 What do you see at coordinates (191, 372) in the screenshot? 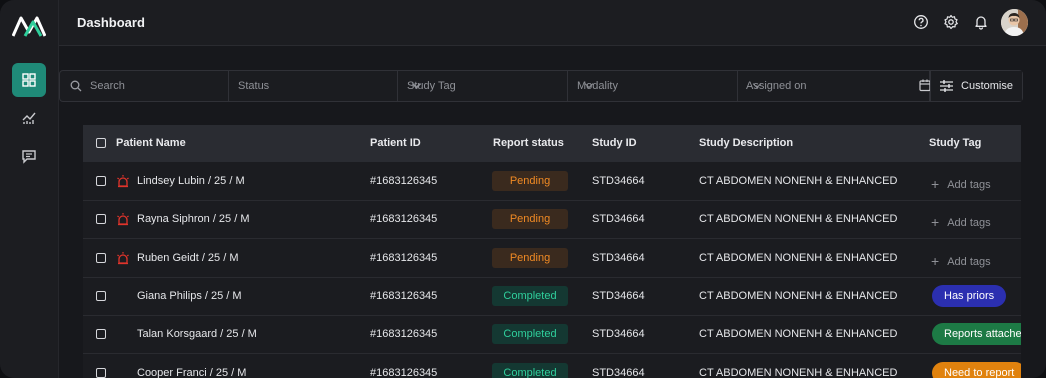
I see `patient-name: Cooper Franci / 25 / M` at bounding box center [191, 372].